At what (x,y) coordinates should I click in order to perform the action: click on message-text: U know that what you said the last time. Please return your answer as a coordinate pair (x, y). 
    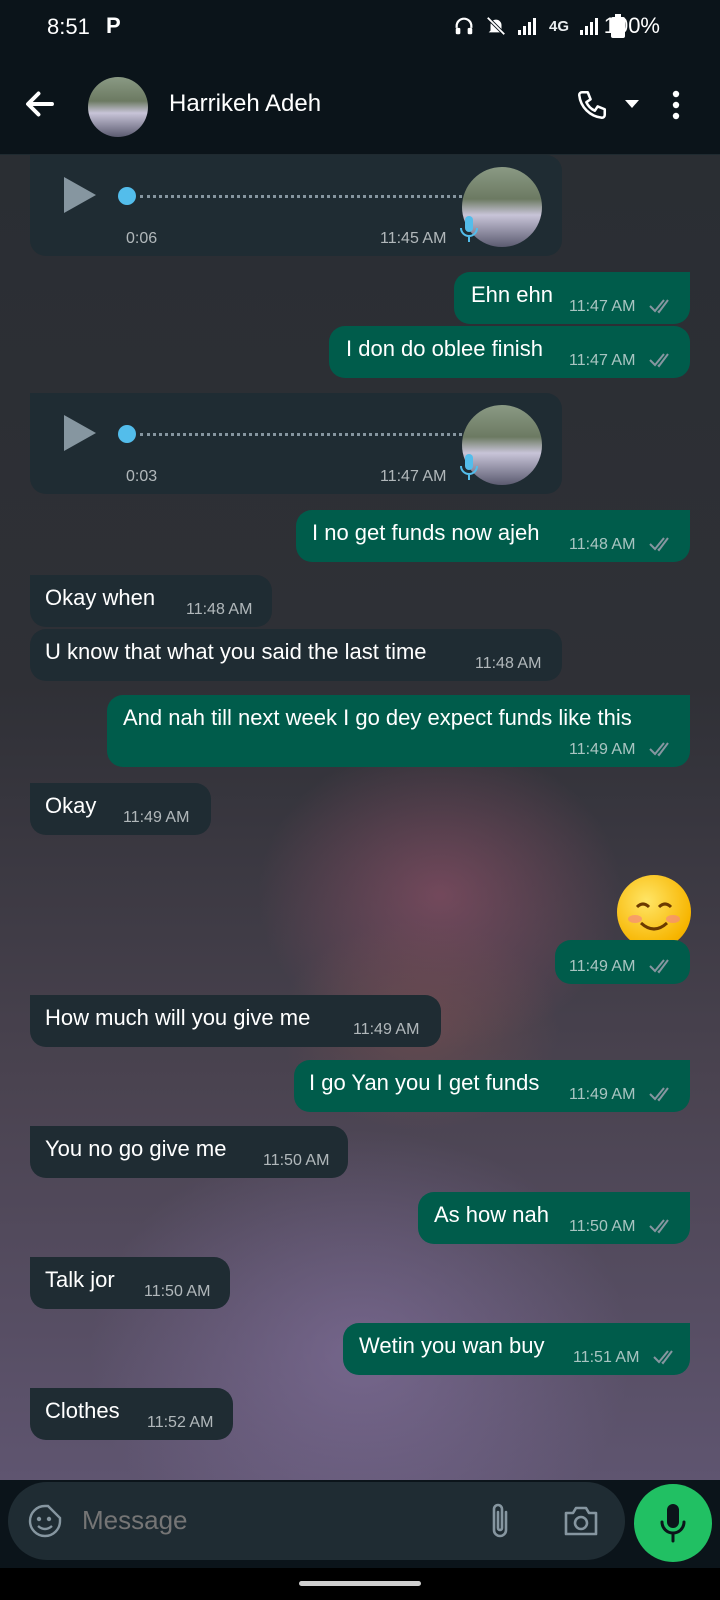
    Looking at the image, I should click on (236, 651).